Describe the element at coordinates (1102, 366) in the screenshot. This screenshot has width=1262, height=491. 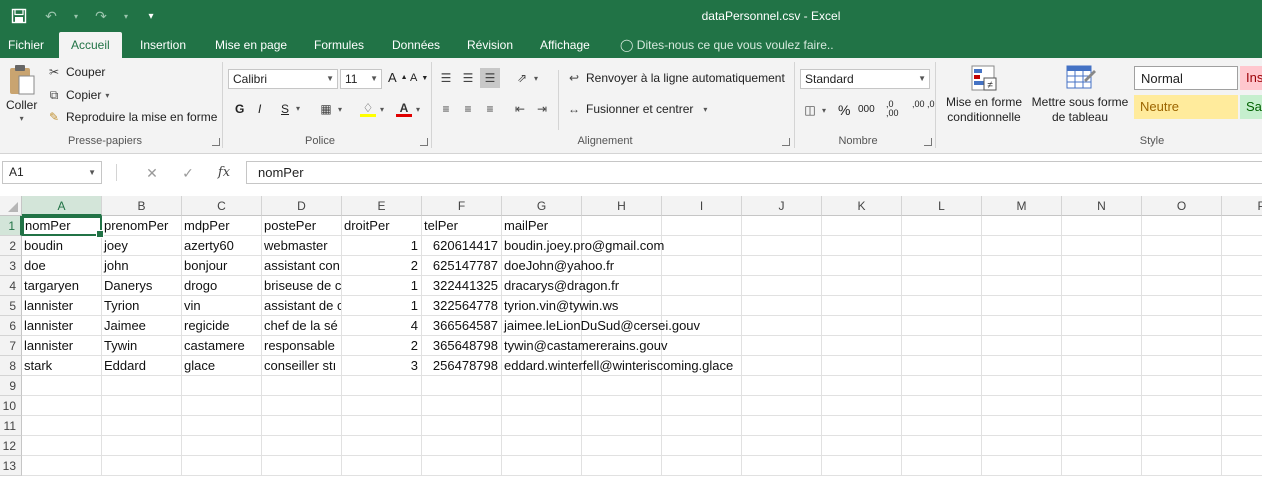
I see `cell-n8` at that location.